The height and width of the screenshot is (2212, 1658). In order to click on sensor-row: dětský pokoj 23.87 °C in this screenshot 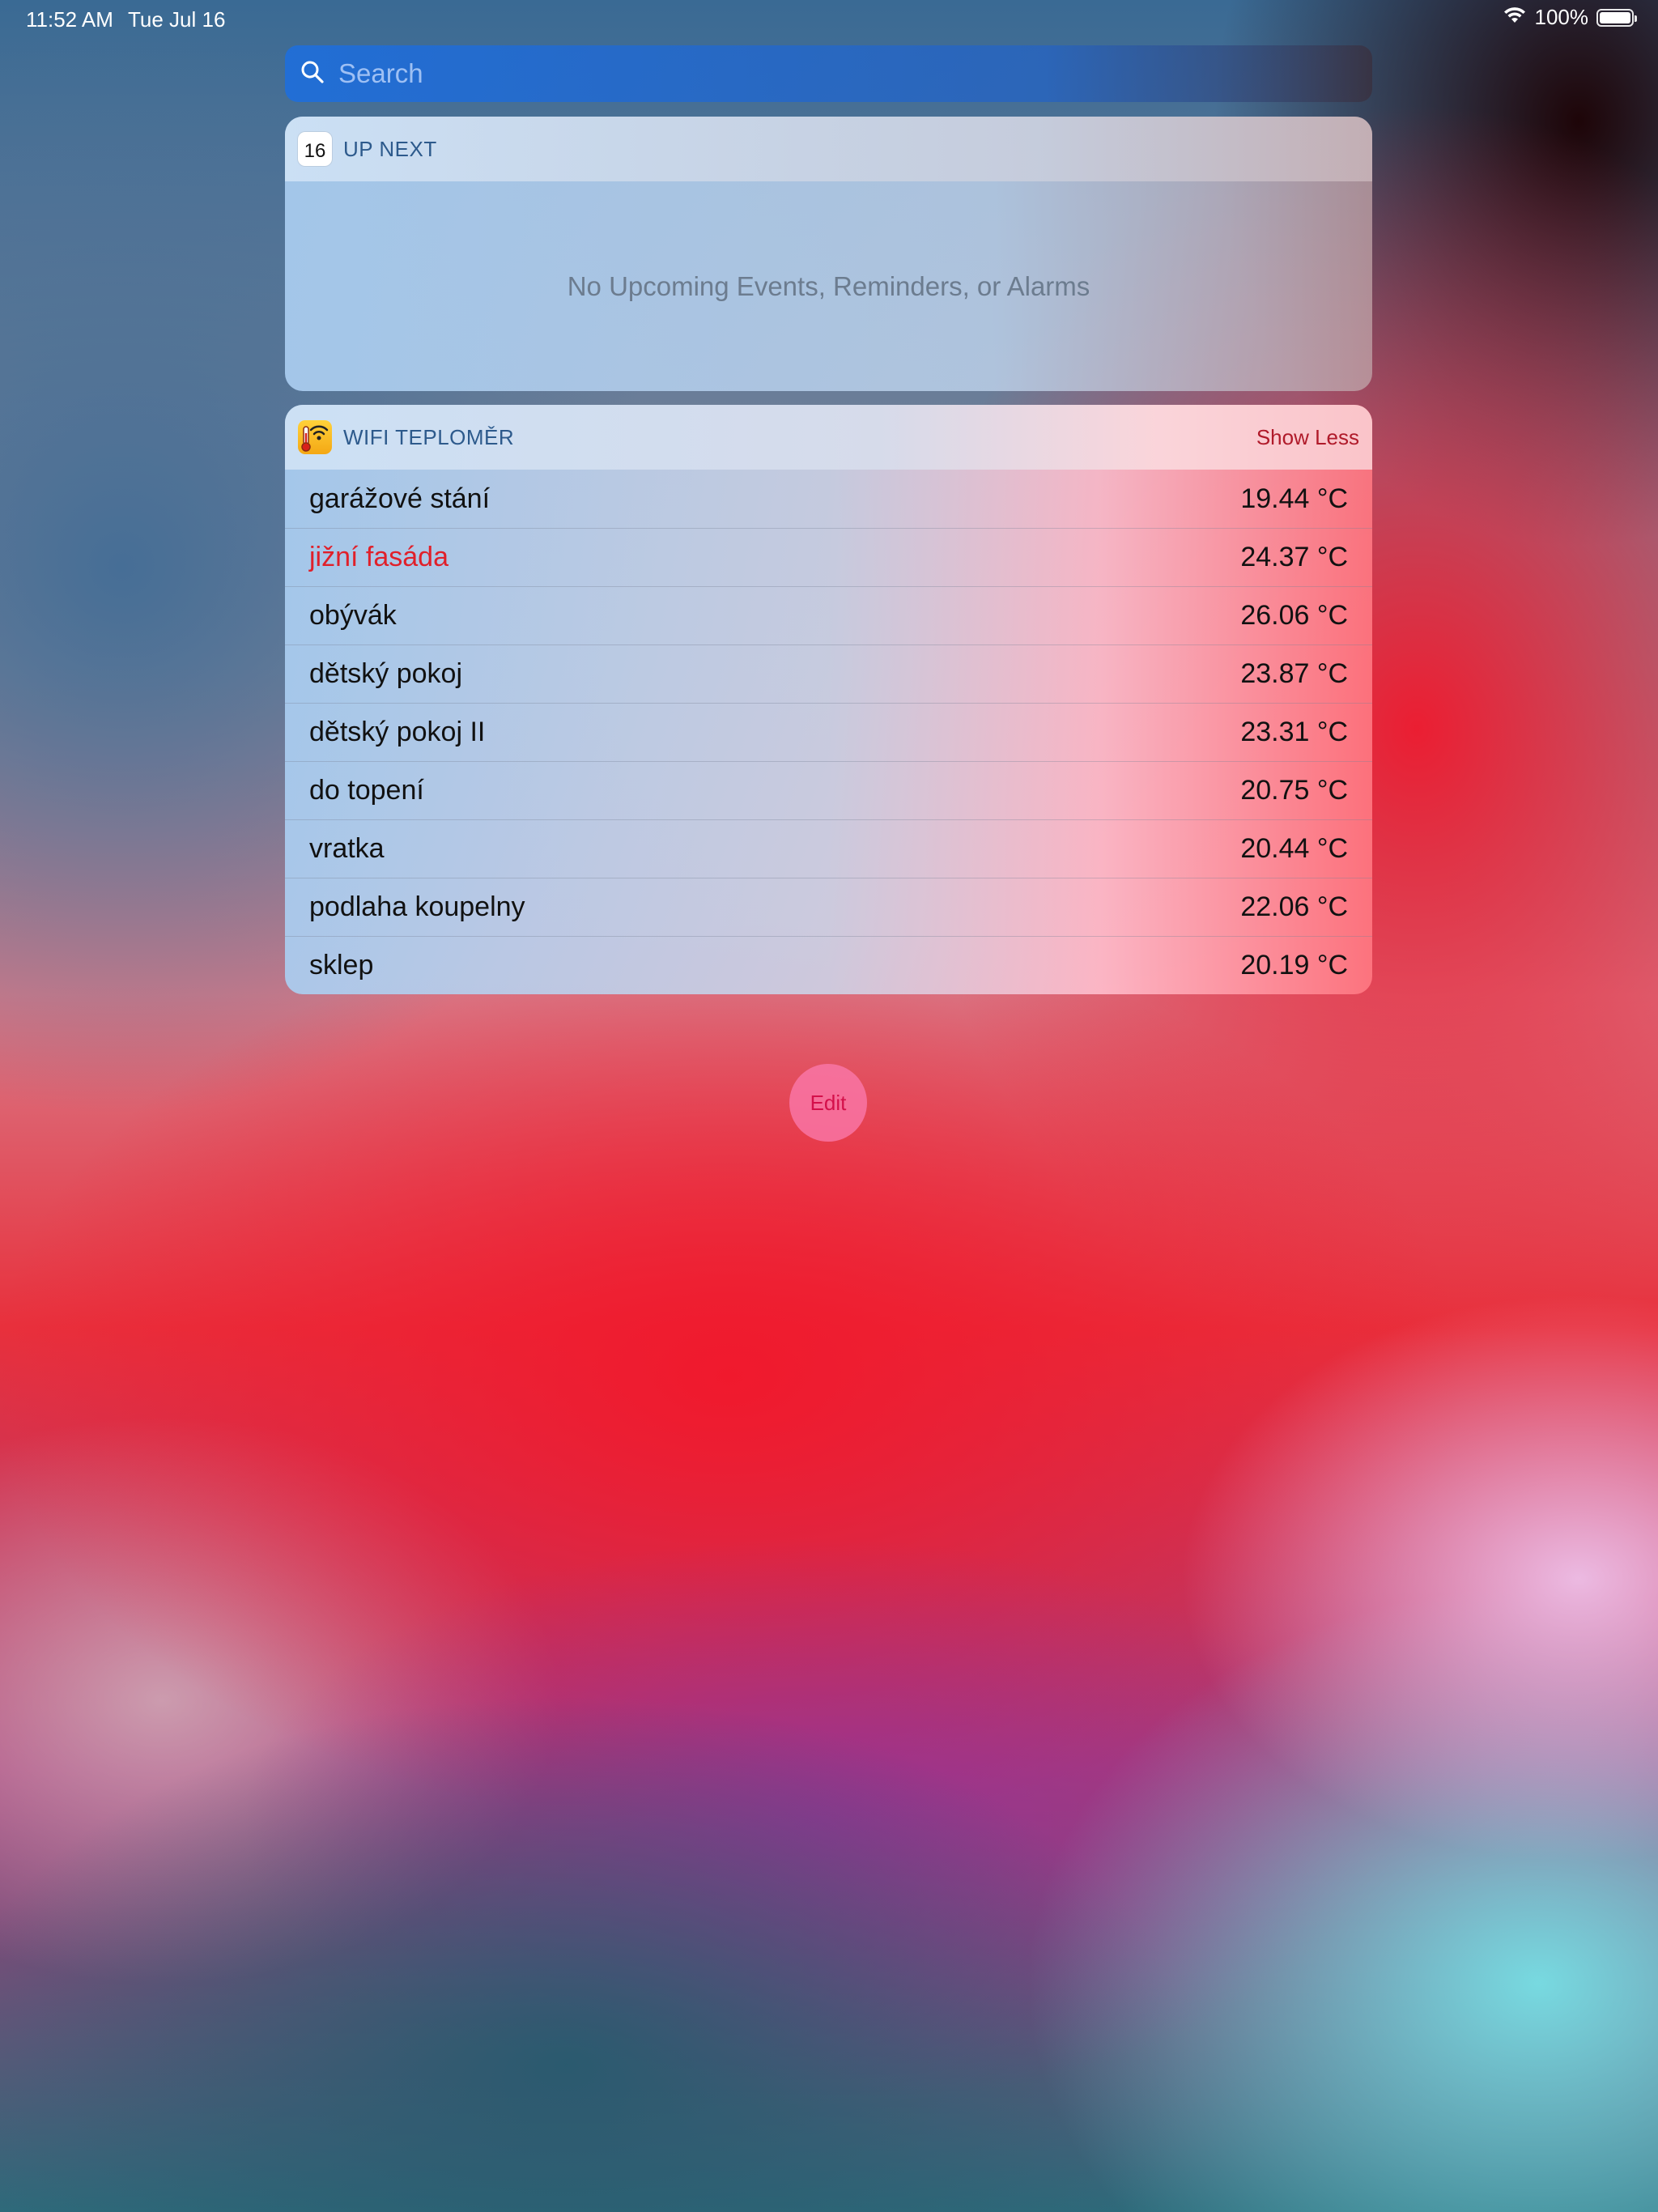, I will do `click(828, 674)`.